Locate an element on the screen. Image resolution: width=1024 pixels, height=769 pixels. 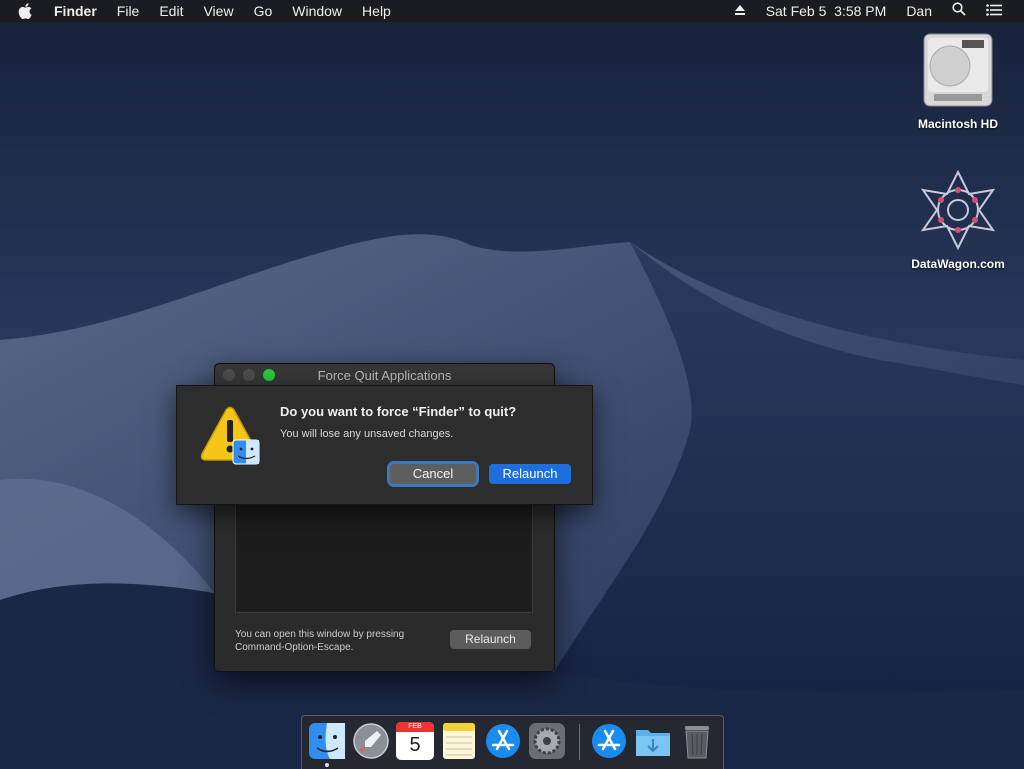
desktop-icon-datawagon: DataWagon.com is located at coordinates (958, 220).